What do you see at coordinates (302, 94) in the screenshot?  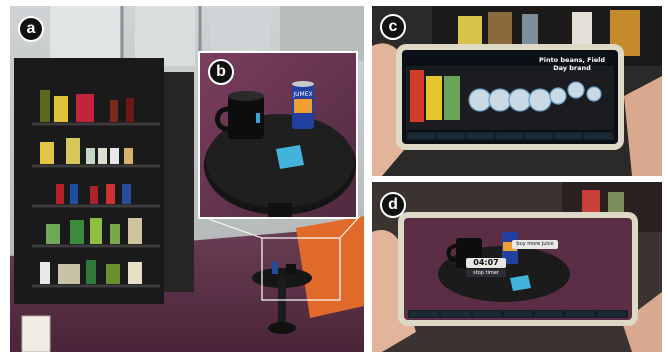 I see `can-label: JUMEX` at bounding box center [302, 94].